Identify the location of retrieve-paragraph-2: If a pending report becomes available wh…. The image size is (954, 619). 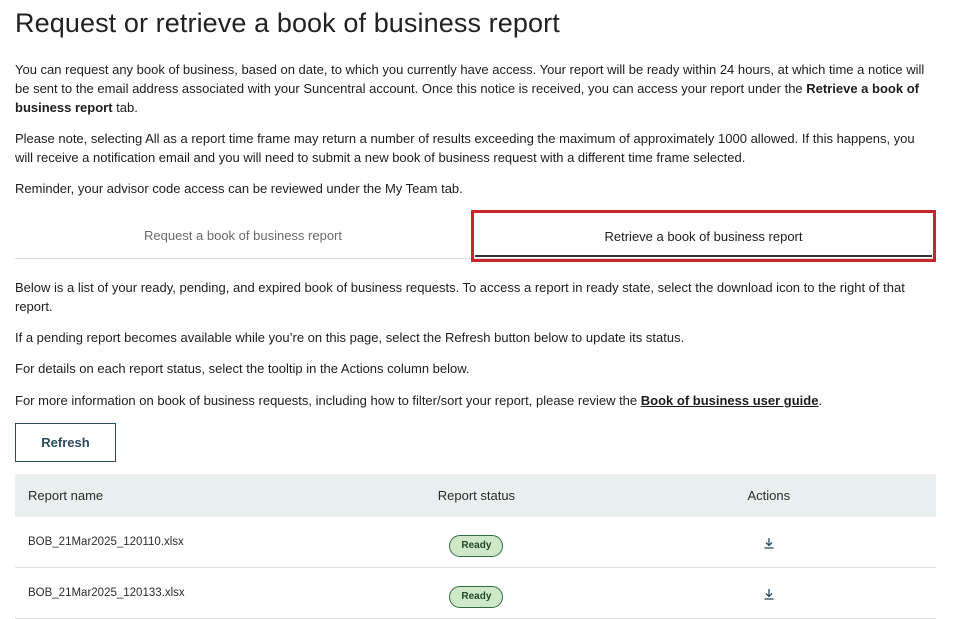
(350, 337).